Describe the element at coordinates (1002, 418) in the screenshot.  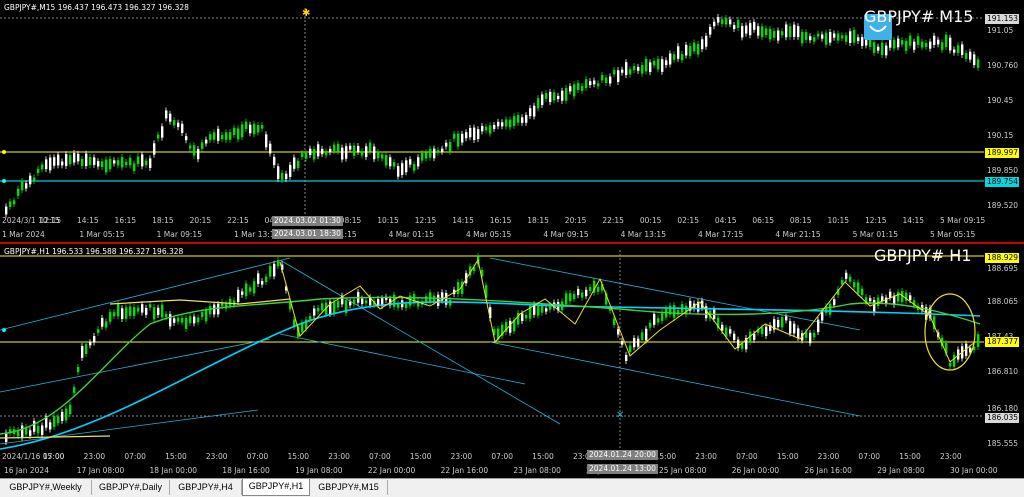
I see `price-badge-gray: 186.035` at that location.